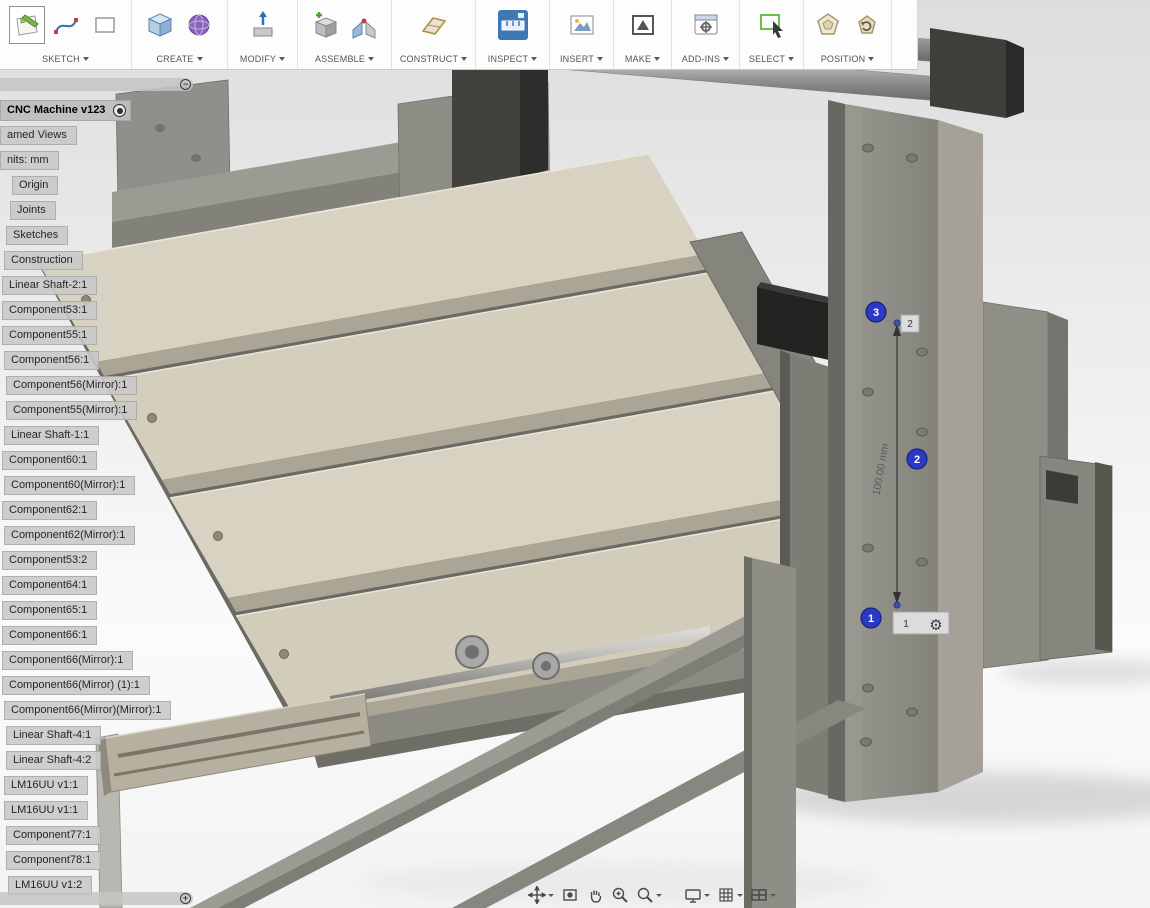 Image resolution: width=1150 pixels, height=908 pixels. I want to click on capture-position-button, so click(828, 25).